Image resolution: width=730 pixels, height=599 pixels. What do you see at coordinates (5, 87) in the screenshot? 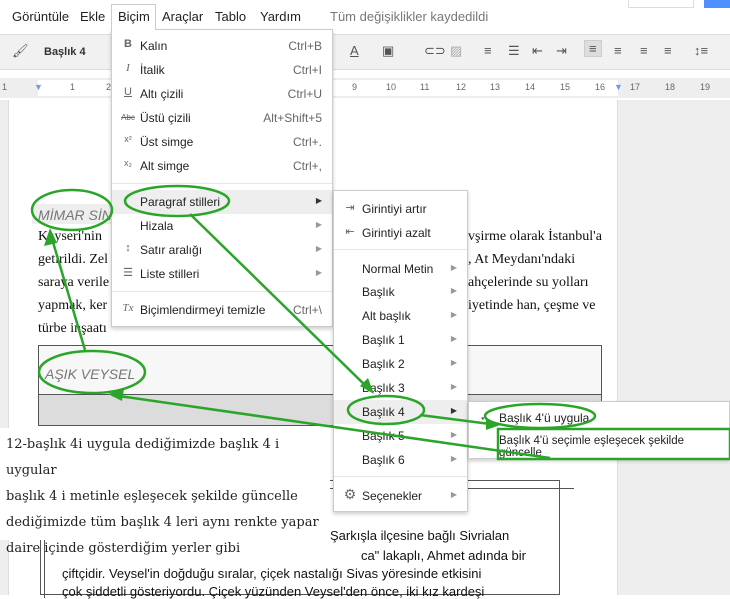
I see `ruler-tick: 1` at bounding box center [5, 87].